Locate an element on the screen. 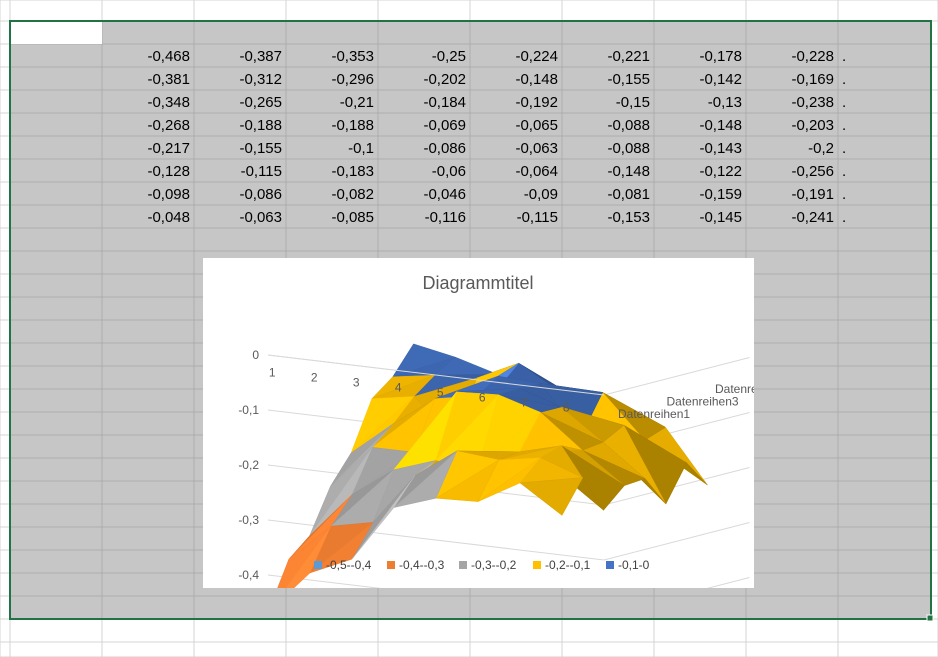  cell-value: -0,065 is located at coordinates (536, 125).